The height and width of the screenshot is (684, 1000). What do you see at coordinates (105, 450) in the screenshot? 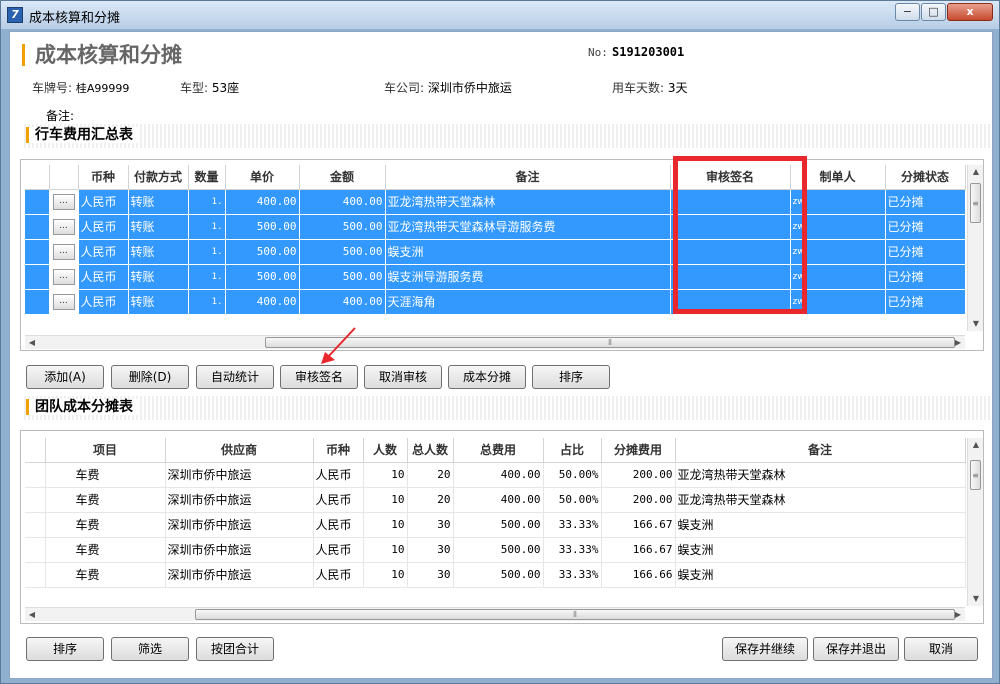
I see `col-item: 项目` at bounding box center [105, 450].